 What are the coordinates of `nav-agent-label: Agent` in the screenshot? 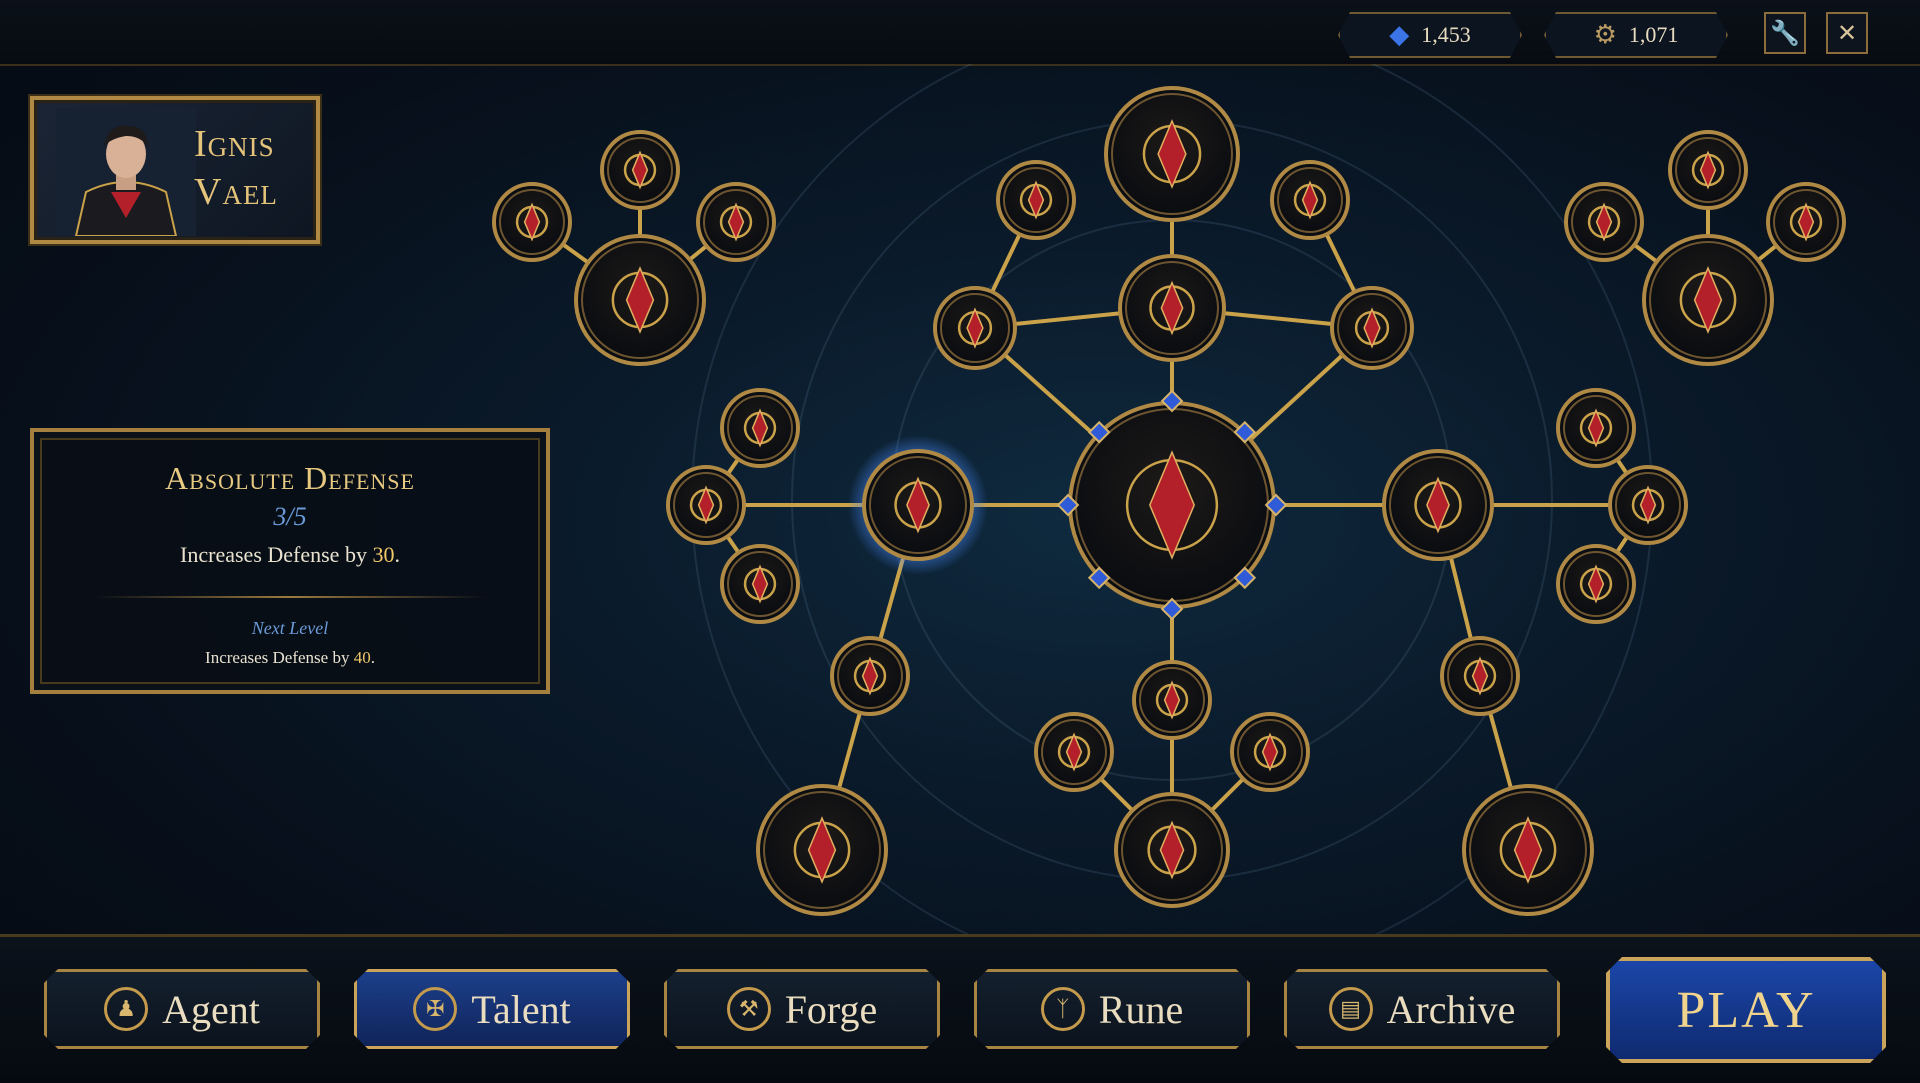 It's located at (211, 1009).